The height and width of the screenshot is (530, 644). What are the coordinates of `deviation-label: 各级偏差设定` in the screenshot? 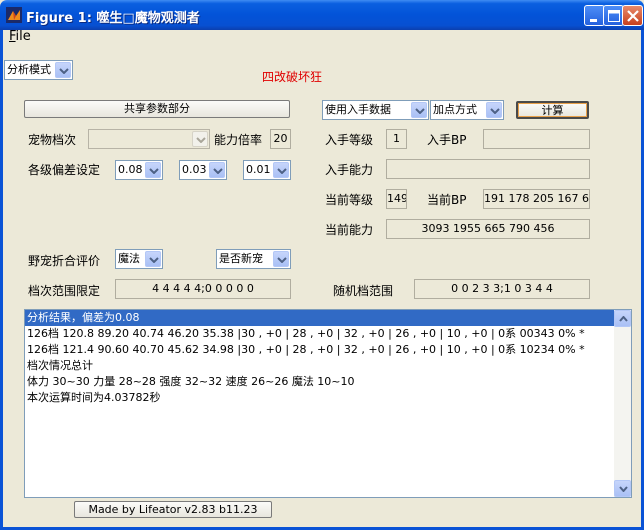 It's located at (64, 170).